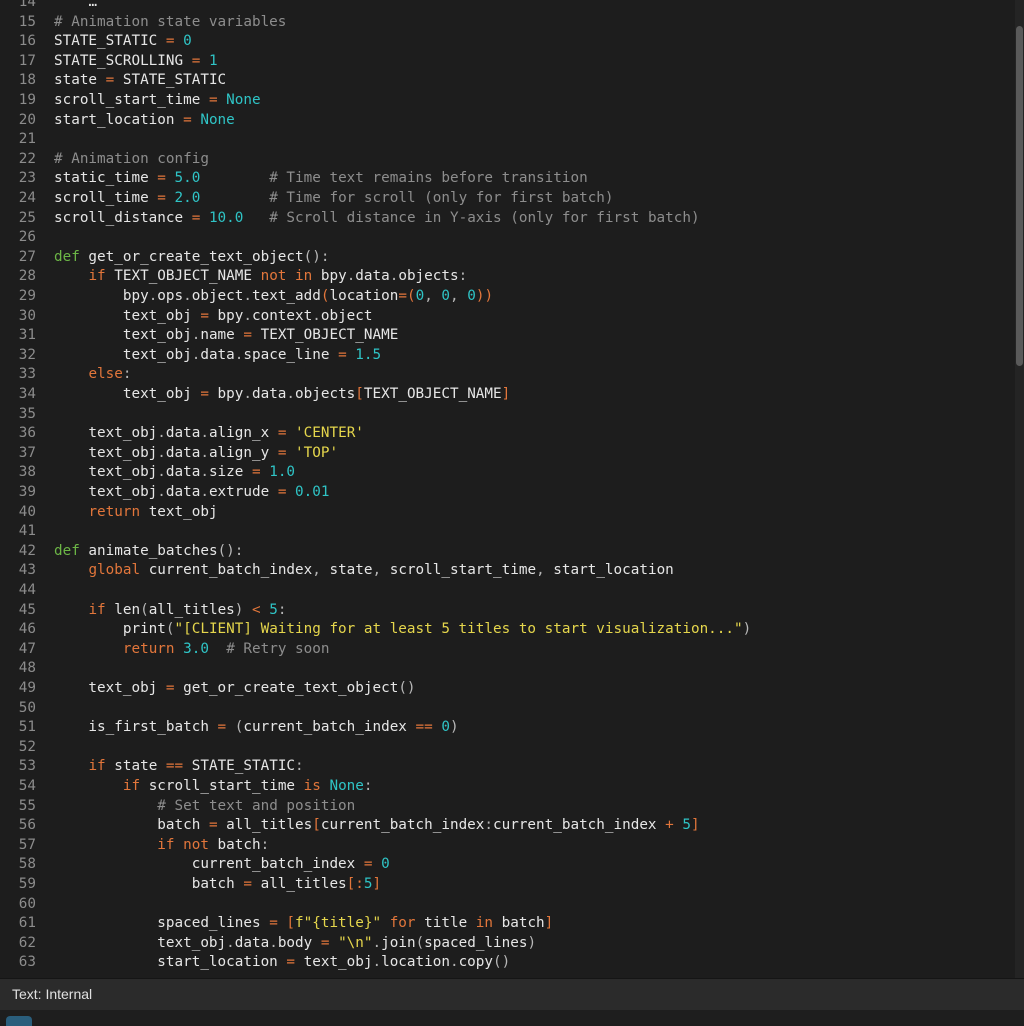 This screenshot has height=1026, width=1024. What do you see at coordinates (27, 923) in the screenshot?
I see `line-number: 61` at bounding box center [27, 923].